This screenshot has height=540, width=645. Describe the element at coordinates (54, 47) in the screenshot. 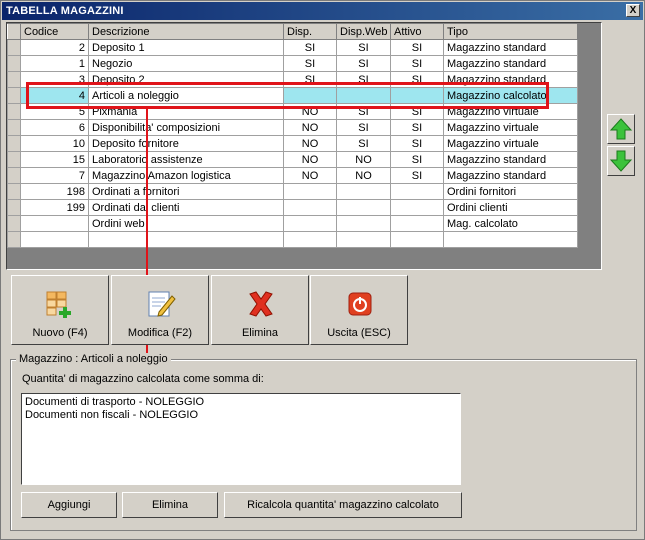

I see `table-cell: 2` at that location.